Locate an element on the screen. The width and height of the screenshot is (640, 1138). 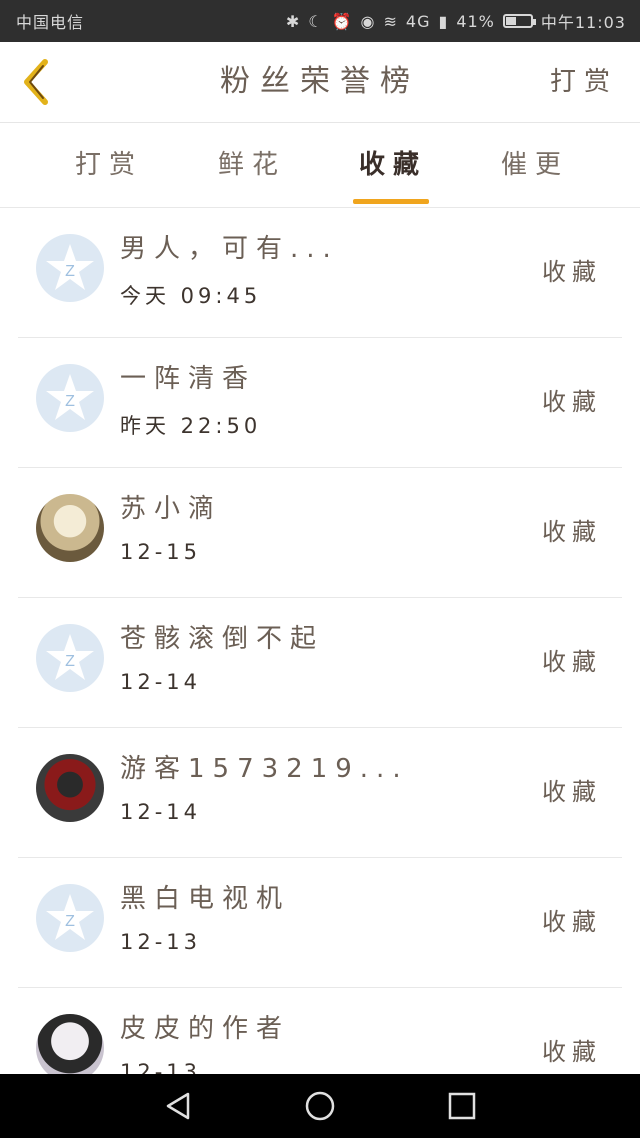
tab-tip: 打赏 is located at coordinates (109, 165).